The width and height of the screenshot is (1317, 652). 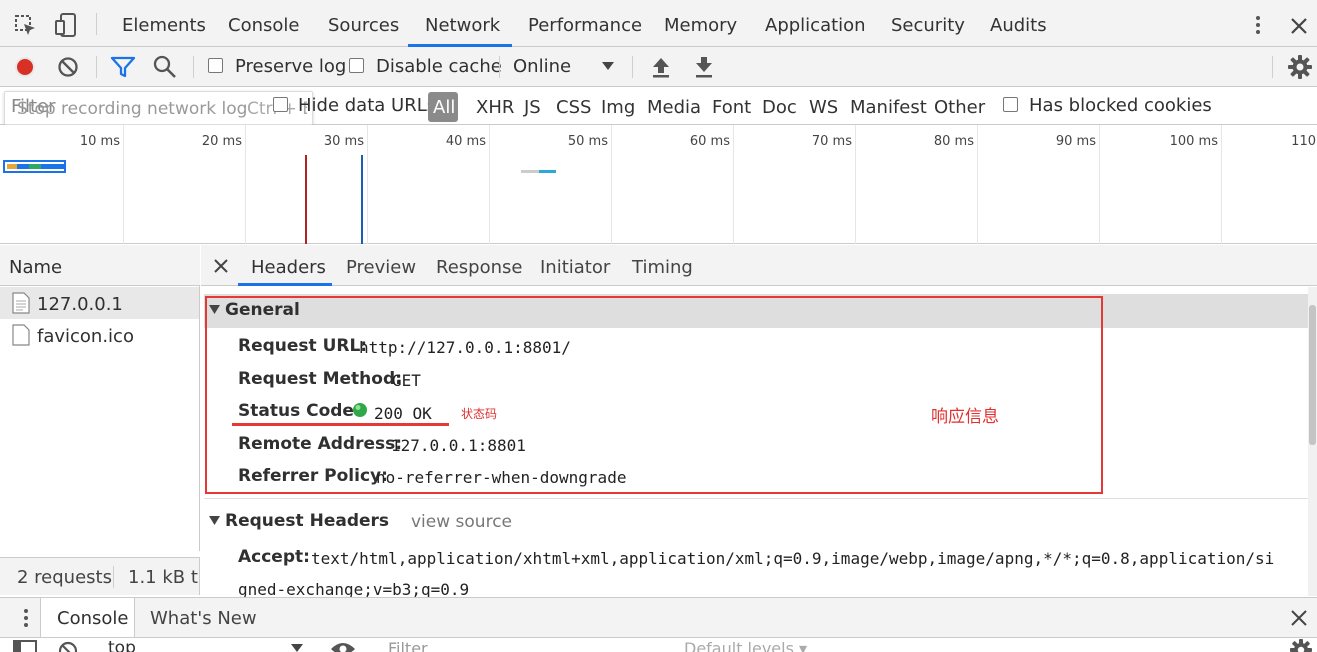 What do you see at coordinates (1018, 25) in the screenshot?
I see `tab-audits: Audits` at bounding box center [1018, 25].